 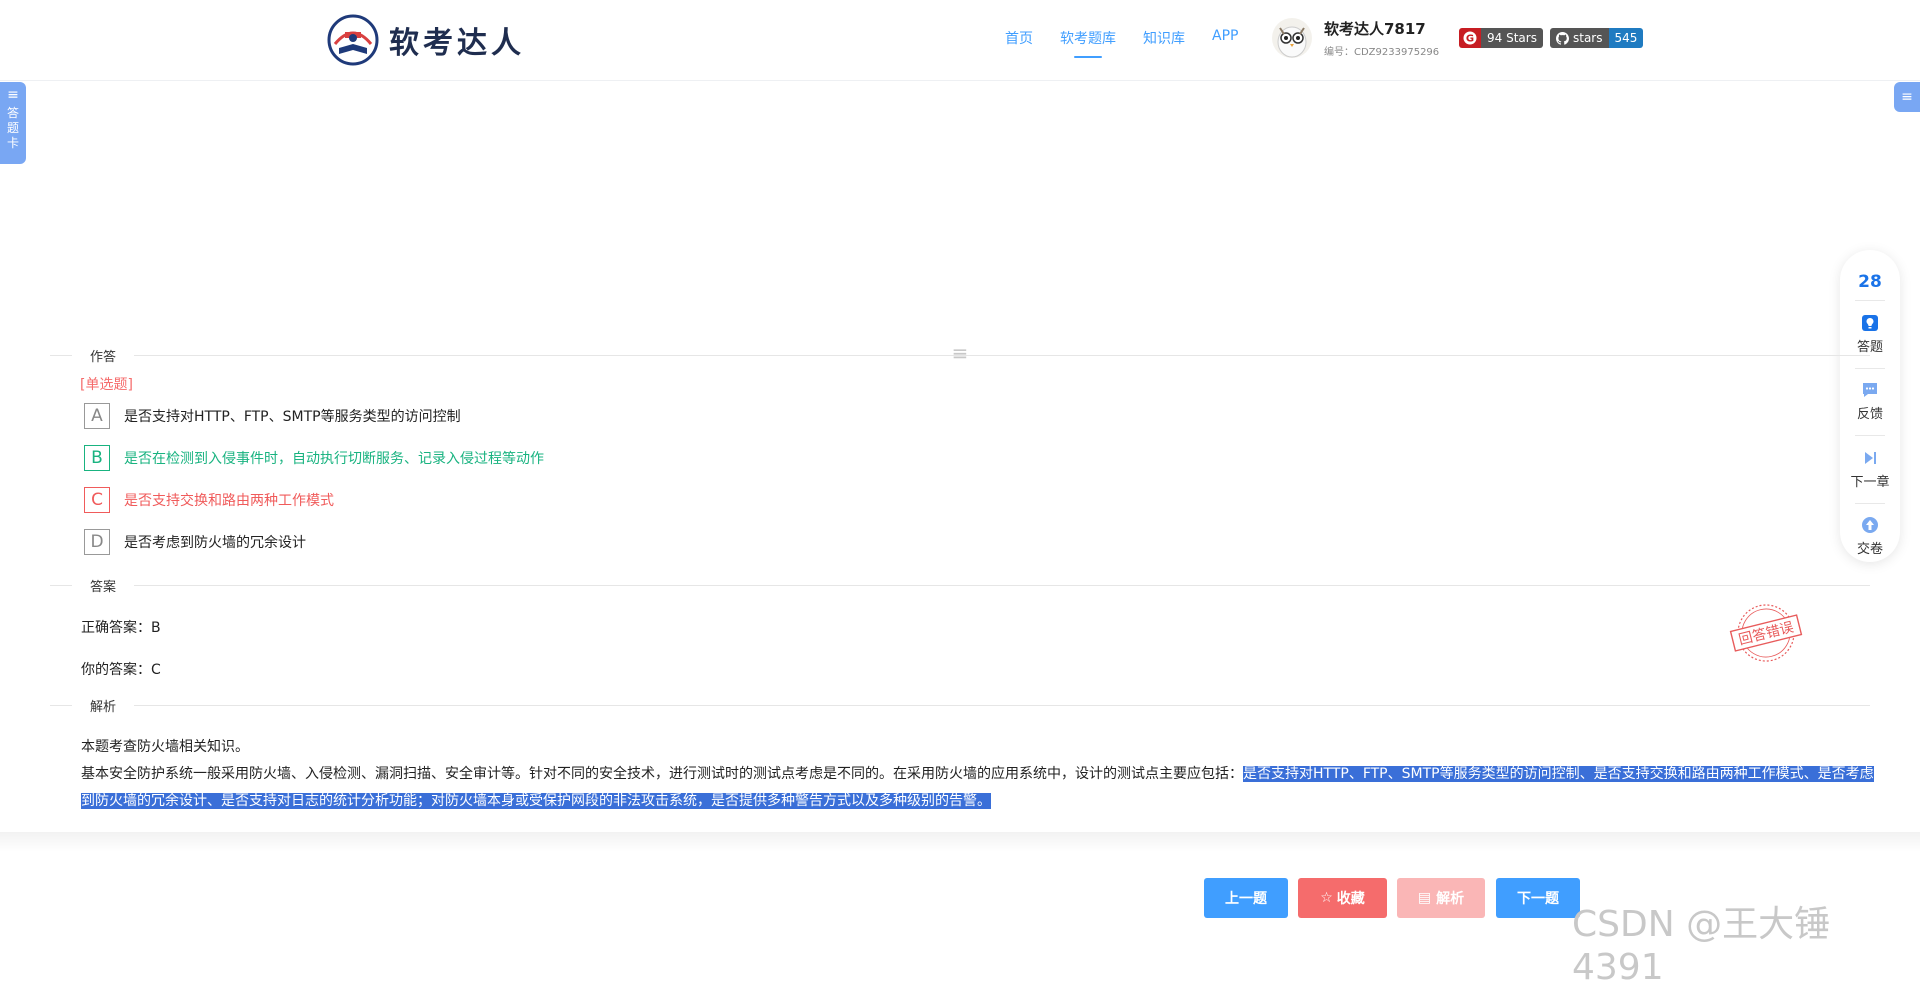 What do you see at coordinates (1869, 390) in the screenshot?
I see `feedback-icon` at bounding box center [1869, 390].